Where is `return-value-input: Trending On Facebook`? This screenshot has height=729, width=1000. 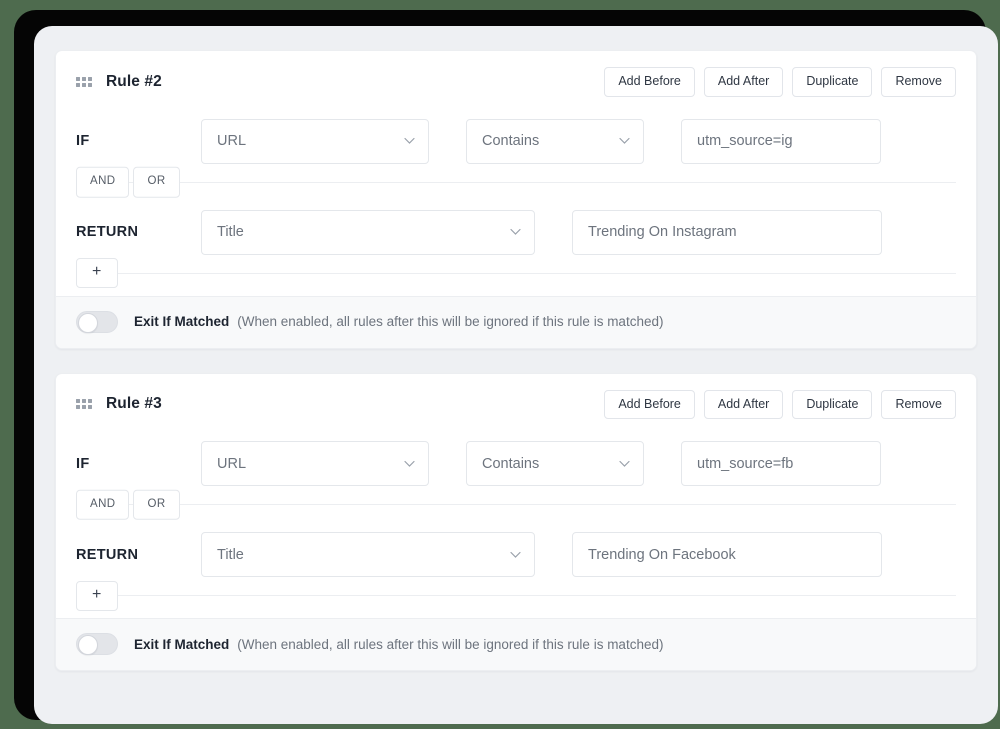
return-value-input: Trending On Facebook is located at coordinates (727, 554).